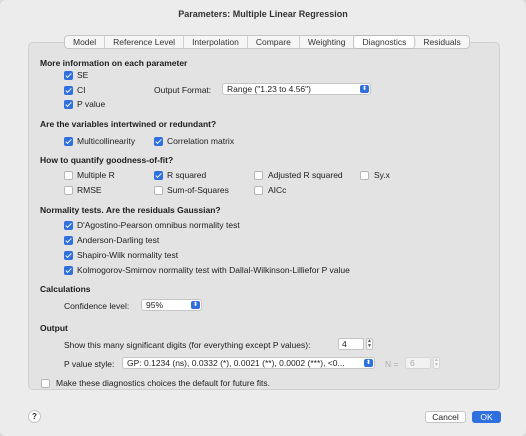 This screenshot has height=436, width=526. What do you see at coordinates (85, 42) in the screenshot?
I see `tab-model: Model` at bounding box center [85, 42].